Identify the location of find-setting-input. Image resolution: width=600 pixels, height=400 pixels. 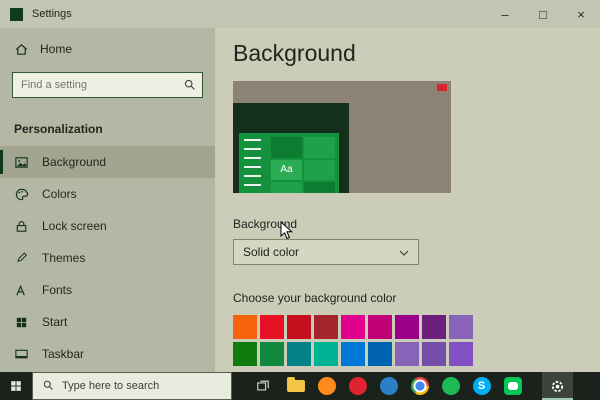
(107, 85).